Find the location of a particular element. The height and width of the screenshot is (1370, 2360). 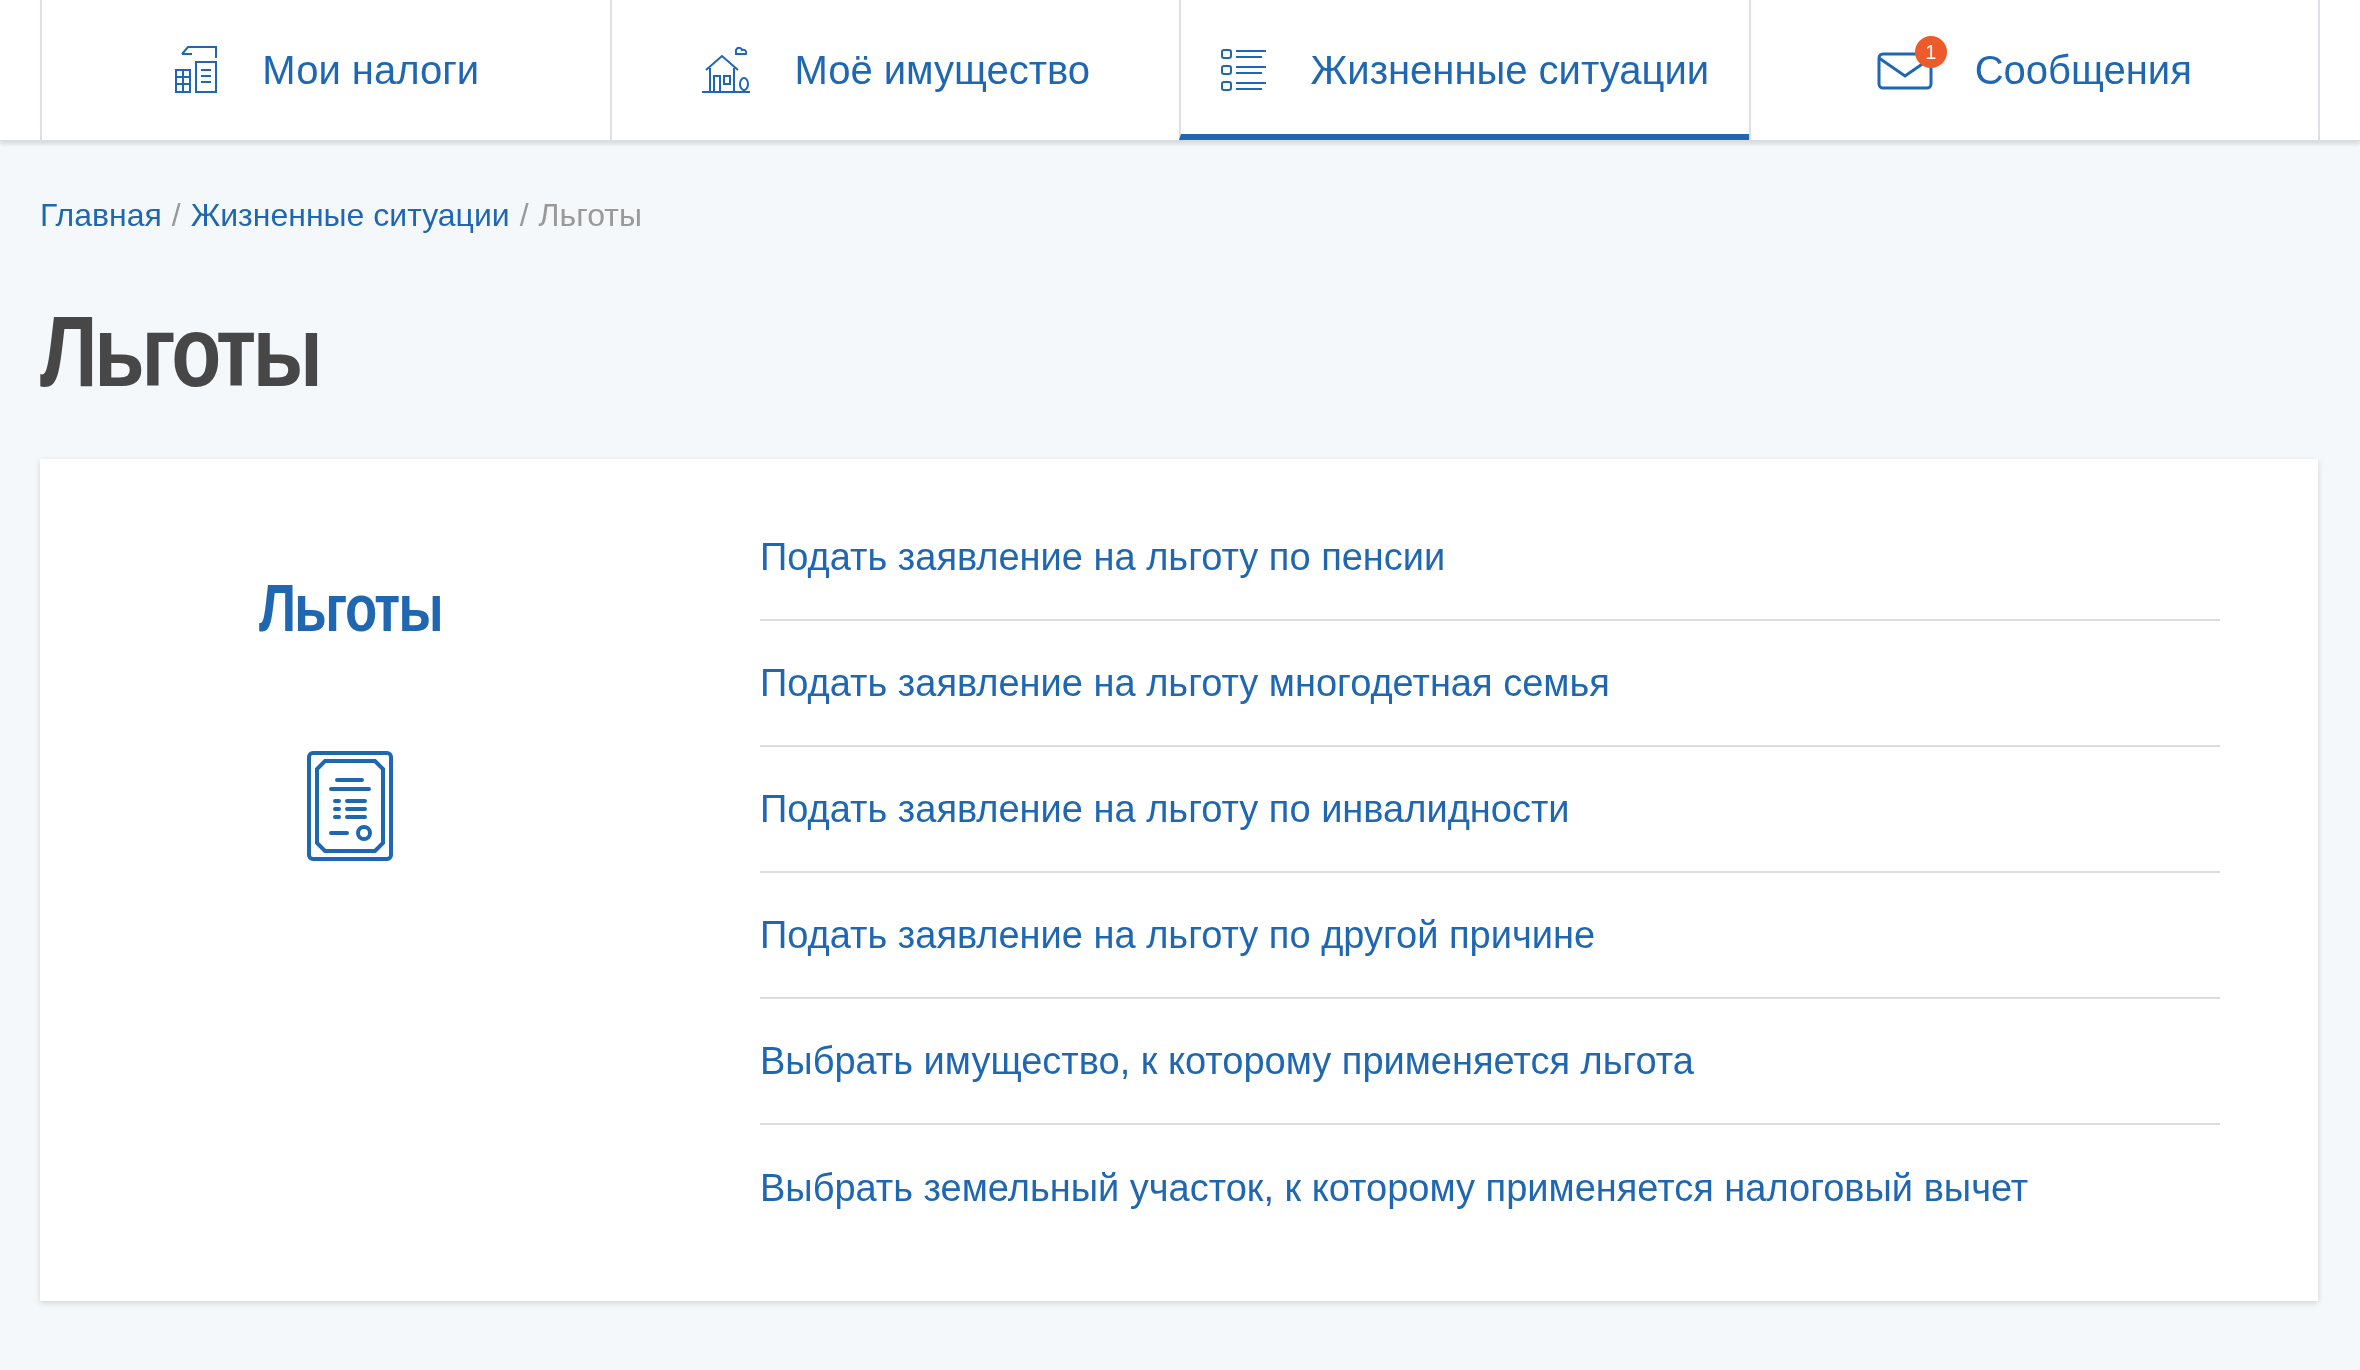

benefit-link: Подать заявление на льготу по другой причине is located at coordinates (1178, 935).